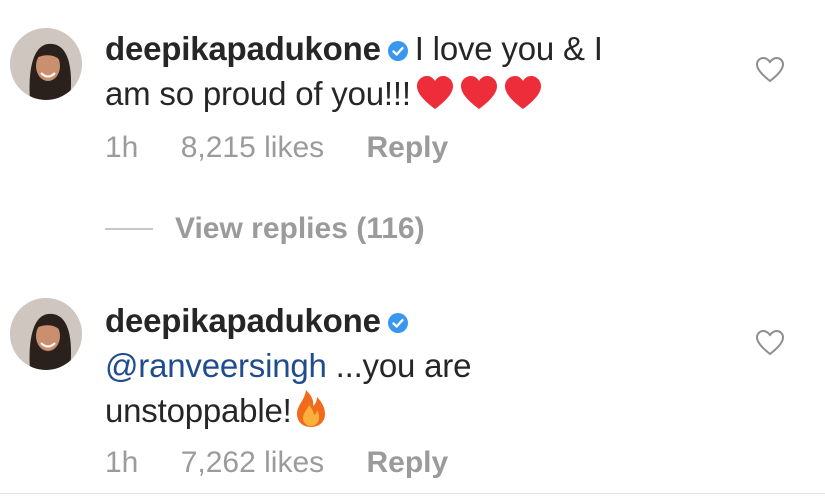 Image resolution: width=825 pixels, height=500 pixels. Describe the element at coordinates (216, 365) in the screenshot. I see `mention-link: @ranveersingh` at that location.